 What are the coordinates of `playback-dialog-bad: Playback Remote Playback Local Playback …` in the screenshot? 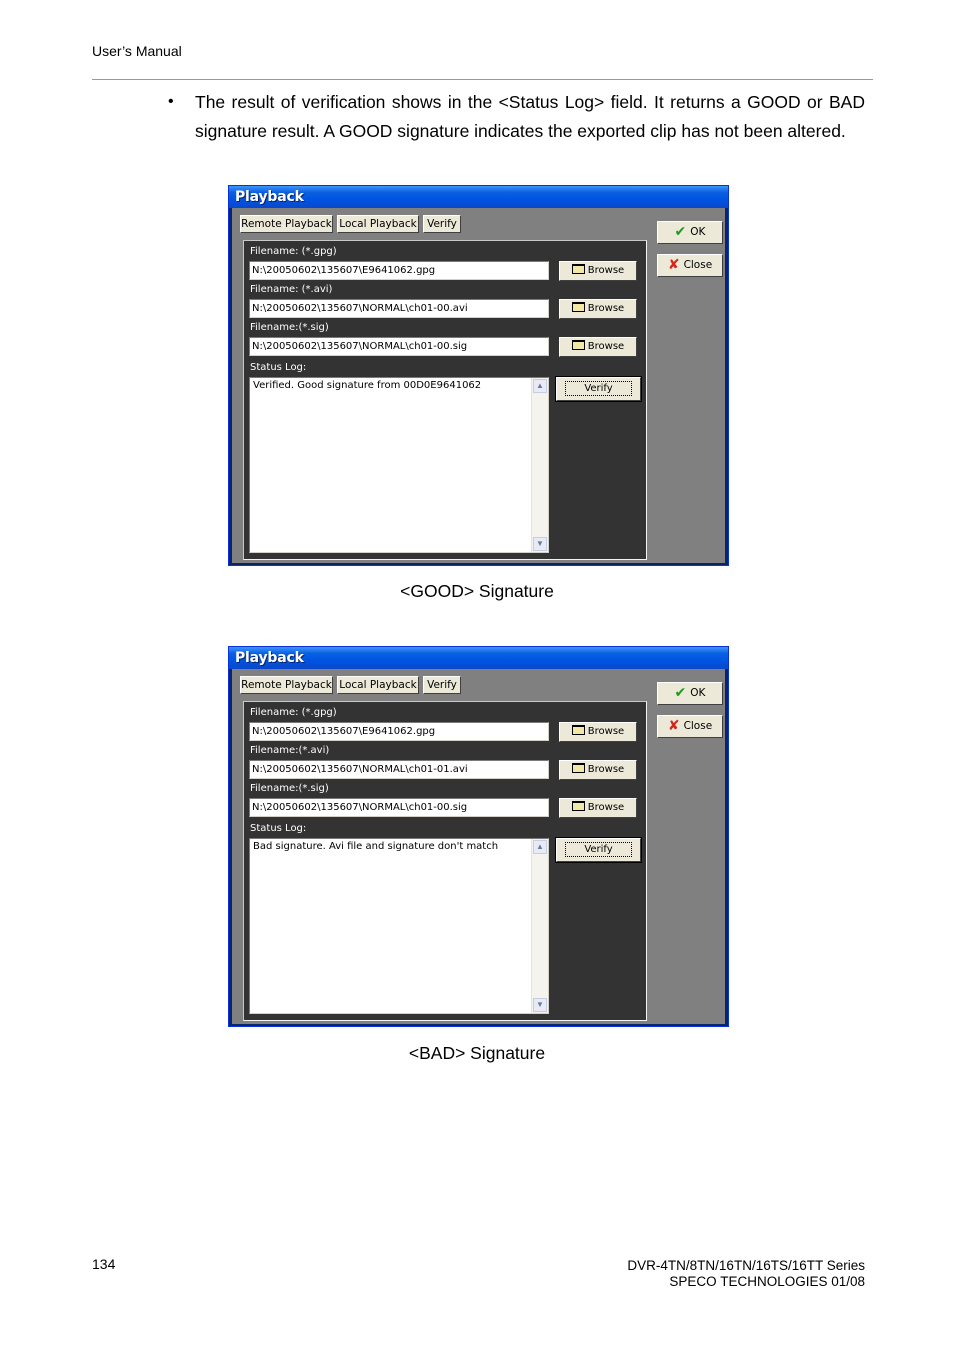 It's located at (478, 836).